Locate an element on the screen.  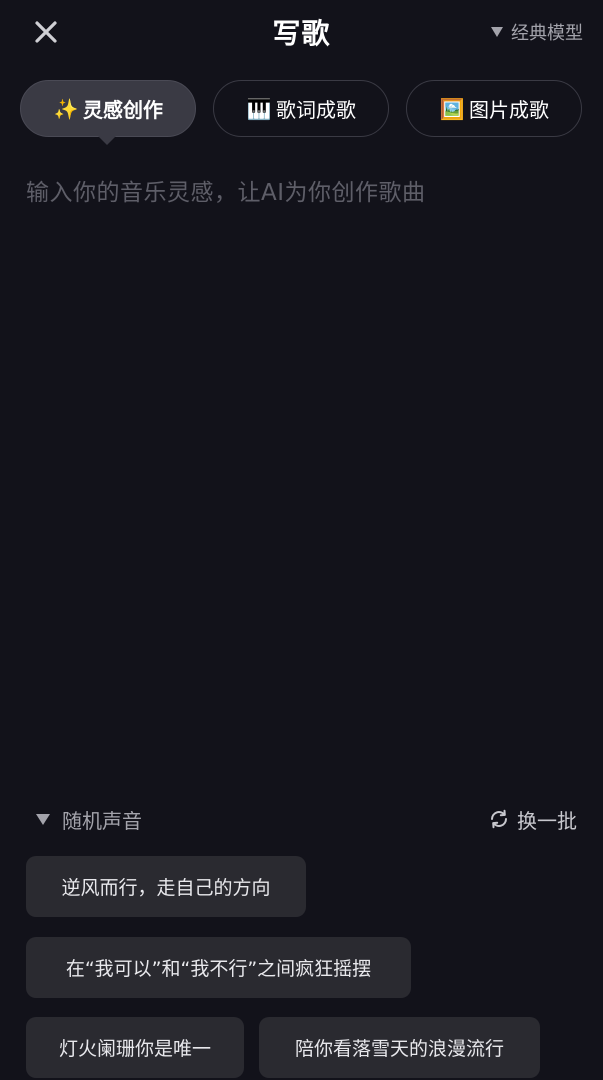
suggestion-chip: 陪你看落雪天的浪漫流行 is located at coordinates (399, 1047).